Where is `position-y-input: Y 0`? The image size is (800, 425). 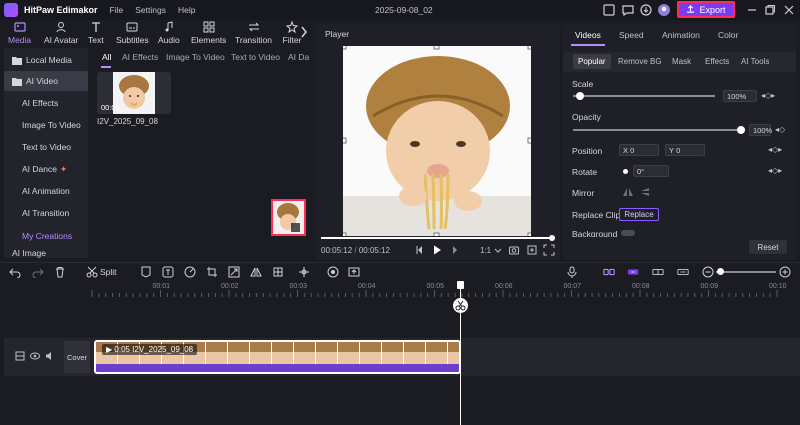 position-y-input: Y 0 is located at coordinates (685, 150).